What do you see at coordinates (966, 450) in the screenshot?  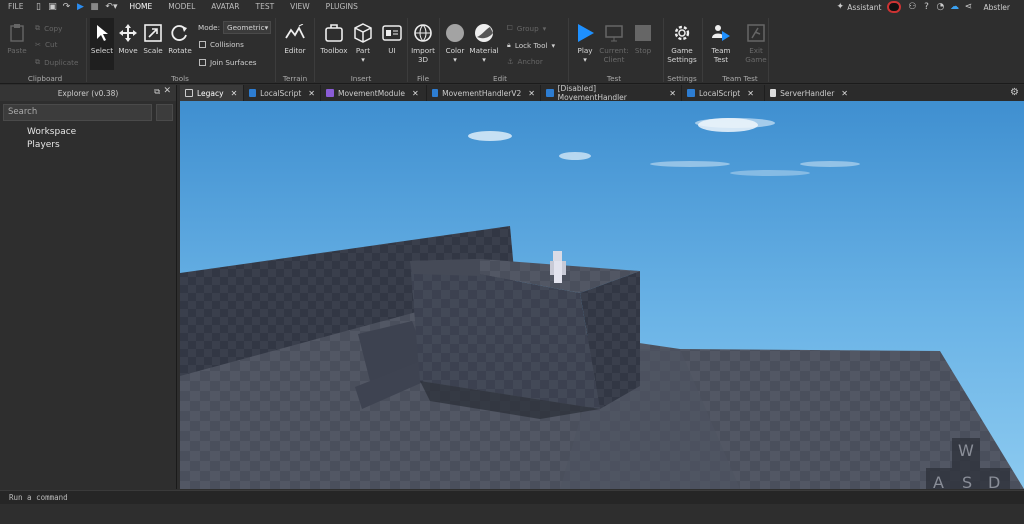 I see `key-w: W` at bounding box center [966, 450].